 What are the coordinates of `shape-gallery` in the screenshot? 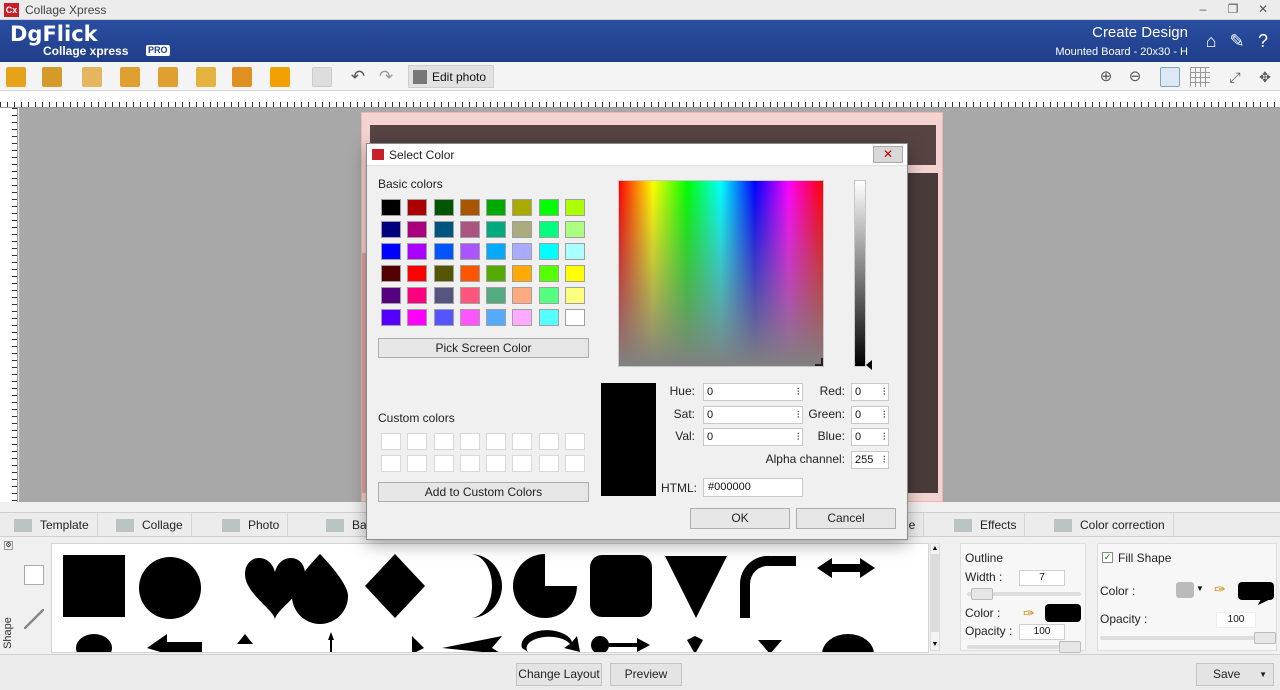 It's located at (490, 598).